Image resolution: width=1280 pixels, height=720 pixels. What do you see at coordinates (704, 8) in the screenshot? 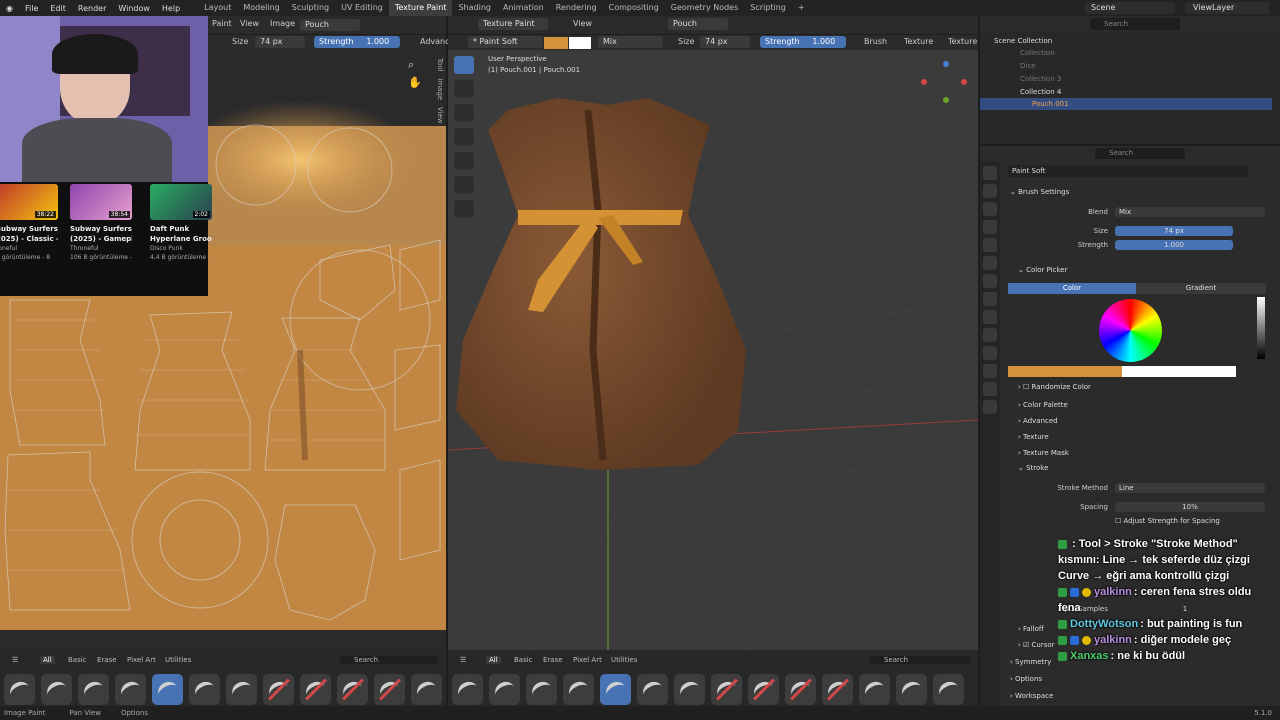
I see `tab-geometry-nodes: Geometry Nodes` at bounding box center [704, 8].